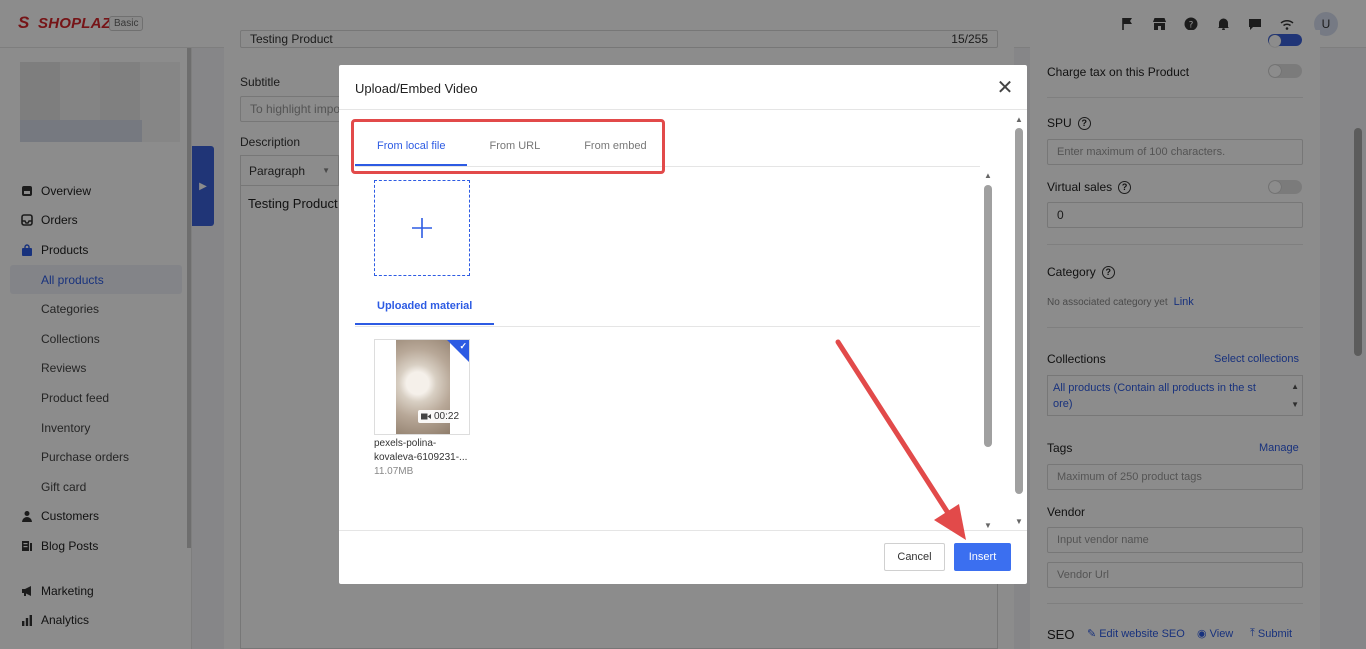 This screenshot has width=1366, height=649. Describe the element at coordinates (394, 471) in the screenshot. I see `video-file-size: 11.07MB` at that location.